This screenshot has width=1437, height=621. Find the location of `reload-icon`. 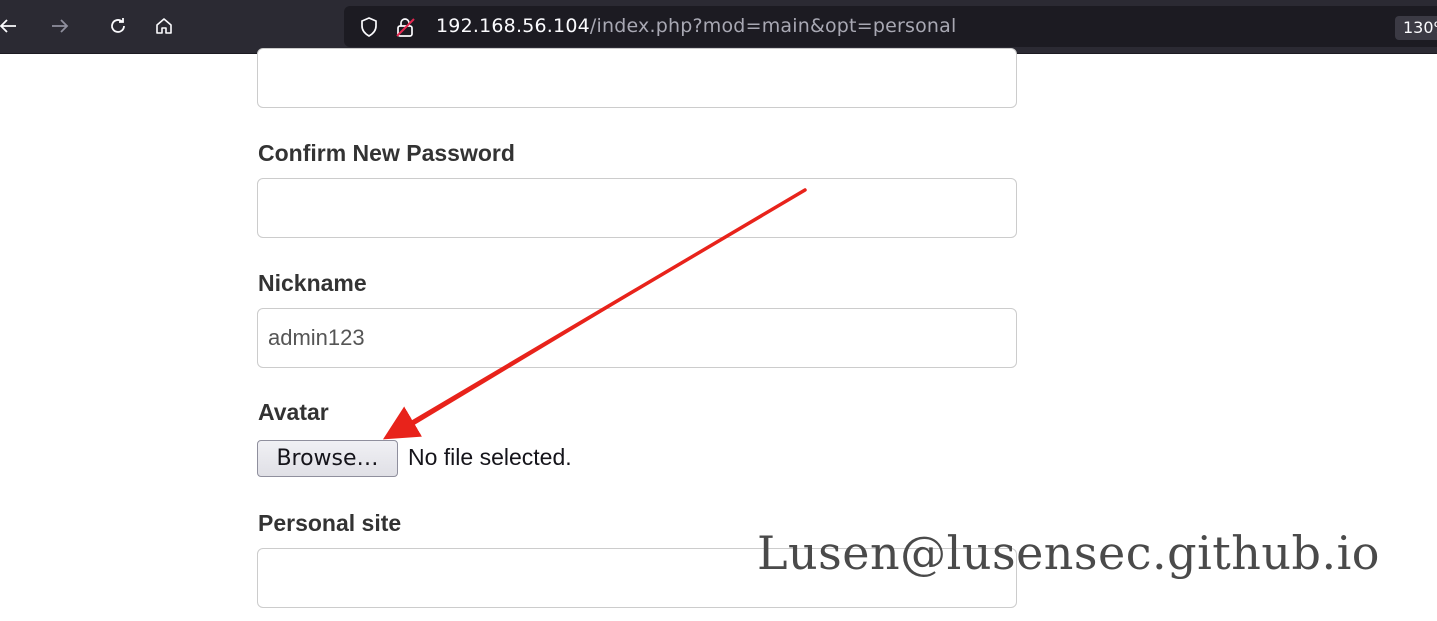

reload-icon is located at coordinates (118, 26).